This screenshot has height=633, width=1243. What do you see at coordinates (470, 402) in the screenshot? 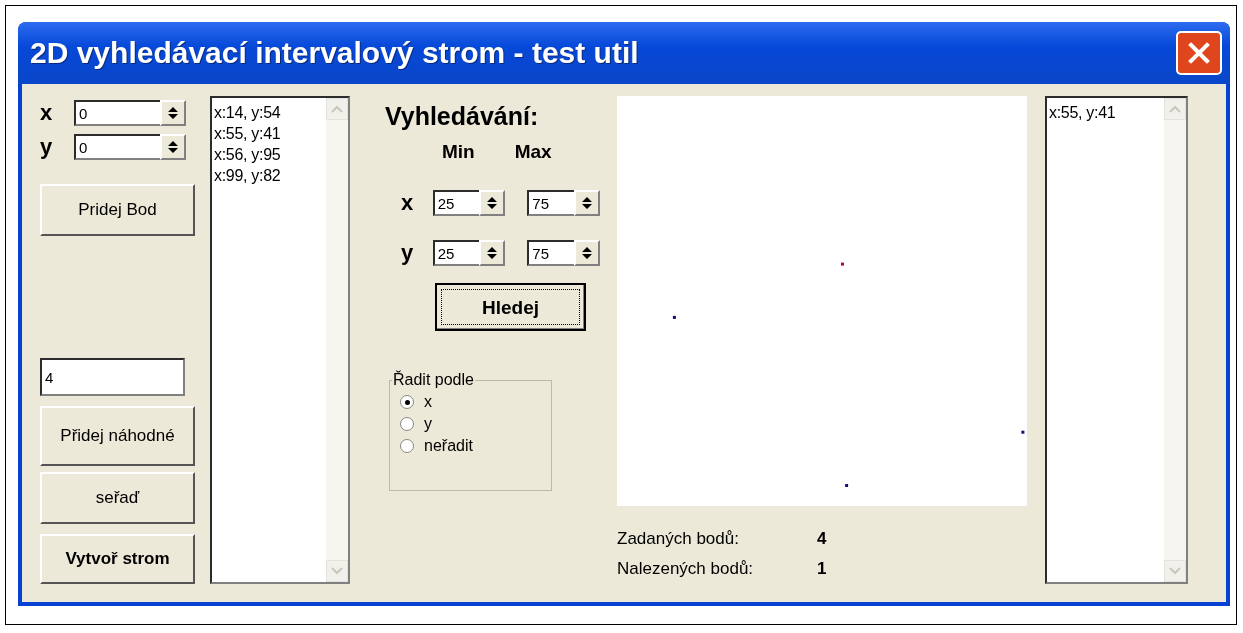
I see `radio-option: x` at bounding box center [470, 402].